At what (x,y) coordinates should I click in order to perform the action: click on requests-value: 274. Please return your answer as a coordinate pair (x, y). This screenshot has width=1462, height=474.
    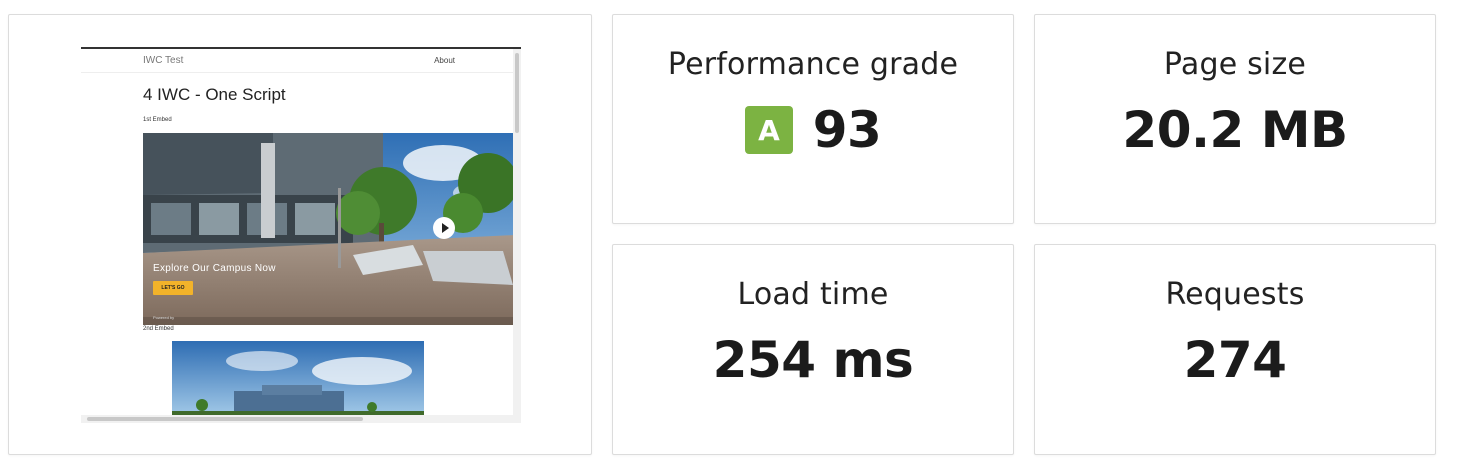
    Looking at the image, I should click on (1235, 360).